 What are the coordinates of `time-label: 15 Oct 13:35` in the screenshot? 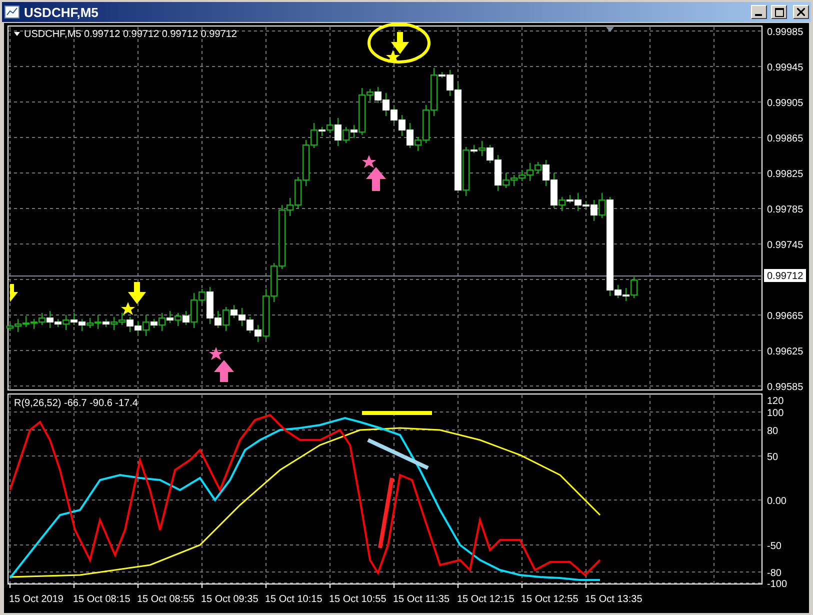 It's located at (613, 599).